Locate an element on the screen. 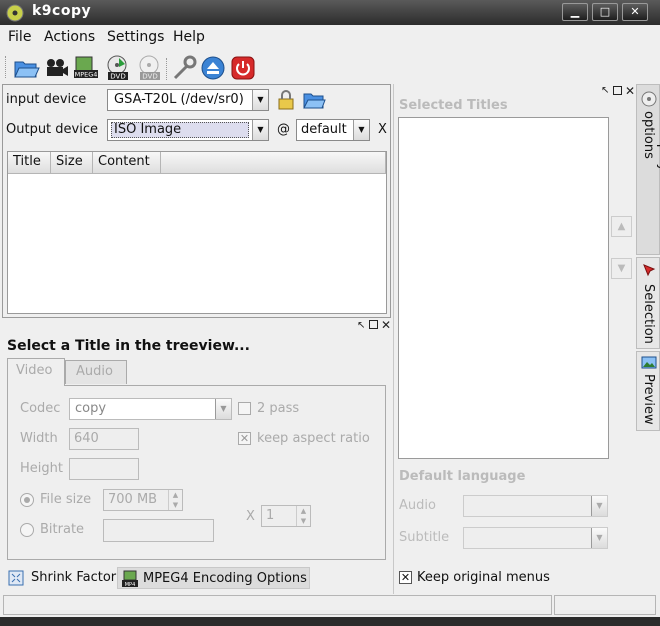 The image size is (660, 626). maximize-button: □ is located at coordinates (605, 12).